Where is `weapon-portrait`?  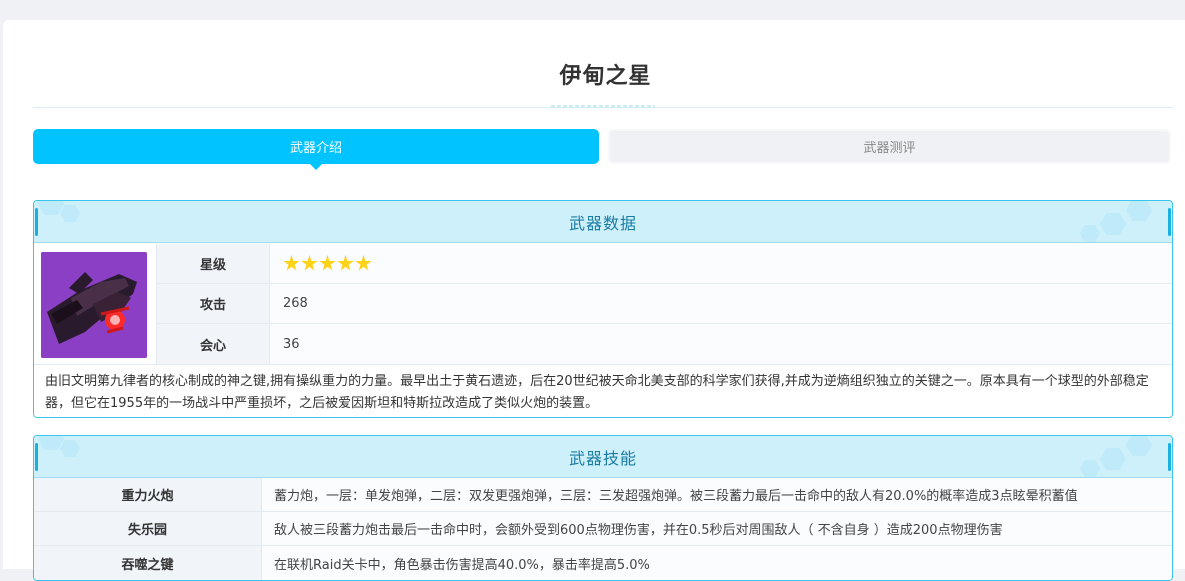 weapon-portrait is located at coordinates (94, 305).